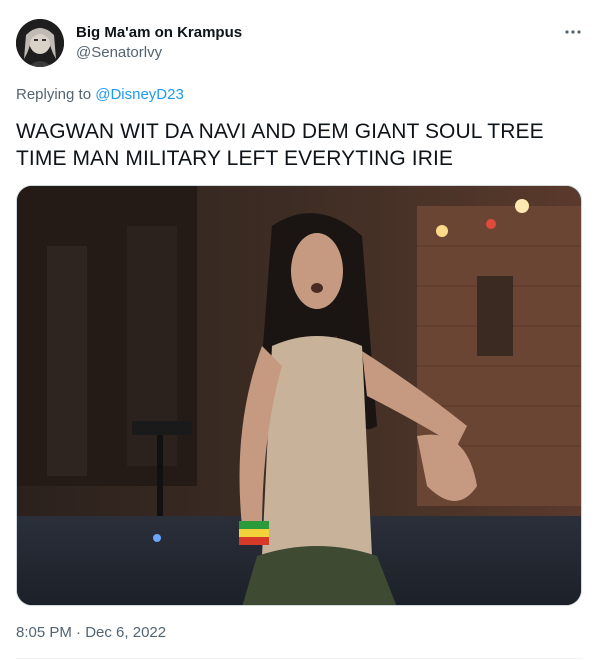 The image size is (599, 660). I want to click on tweet-timestamp: 8:05 PM · Dec 6, 2022, so click(91, 633).